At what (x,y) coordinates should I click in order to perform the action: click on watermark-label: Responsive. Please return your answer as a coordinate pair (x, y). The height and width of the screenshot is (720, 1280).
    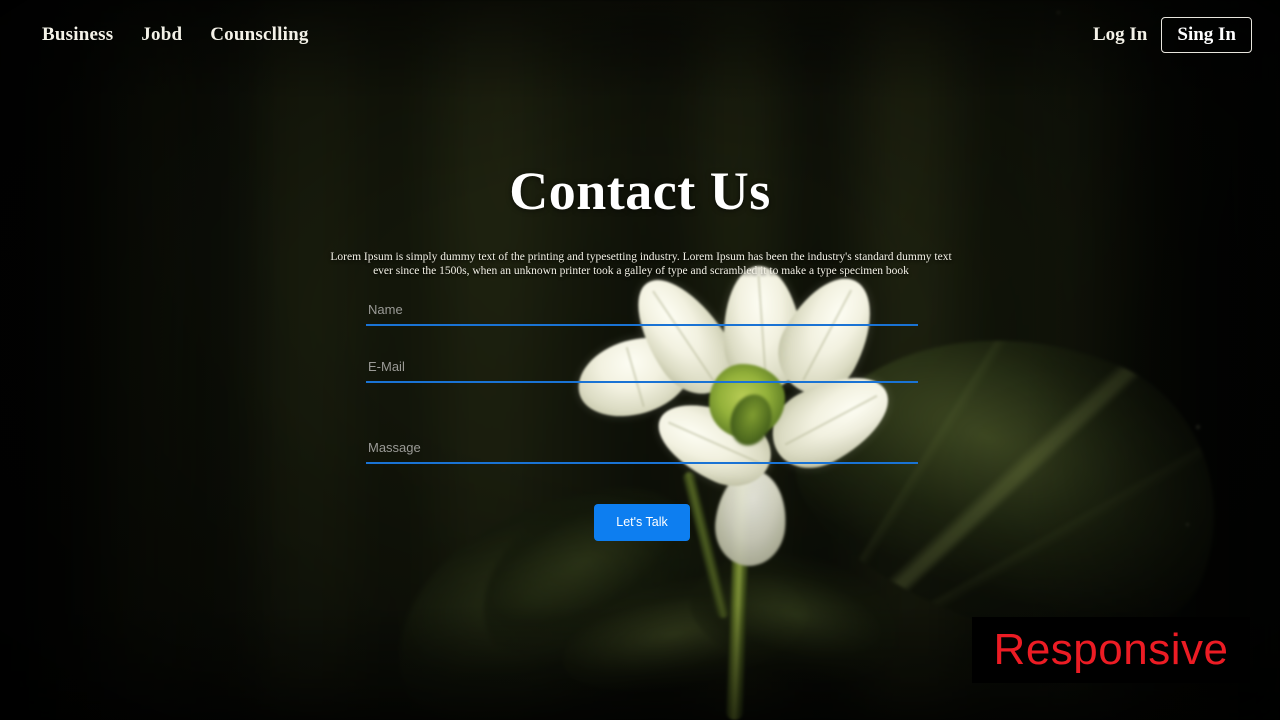
    Looking at the image, I should click on (1111, 649).